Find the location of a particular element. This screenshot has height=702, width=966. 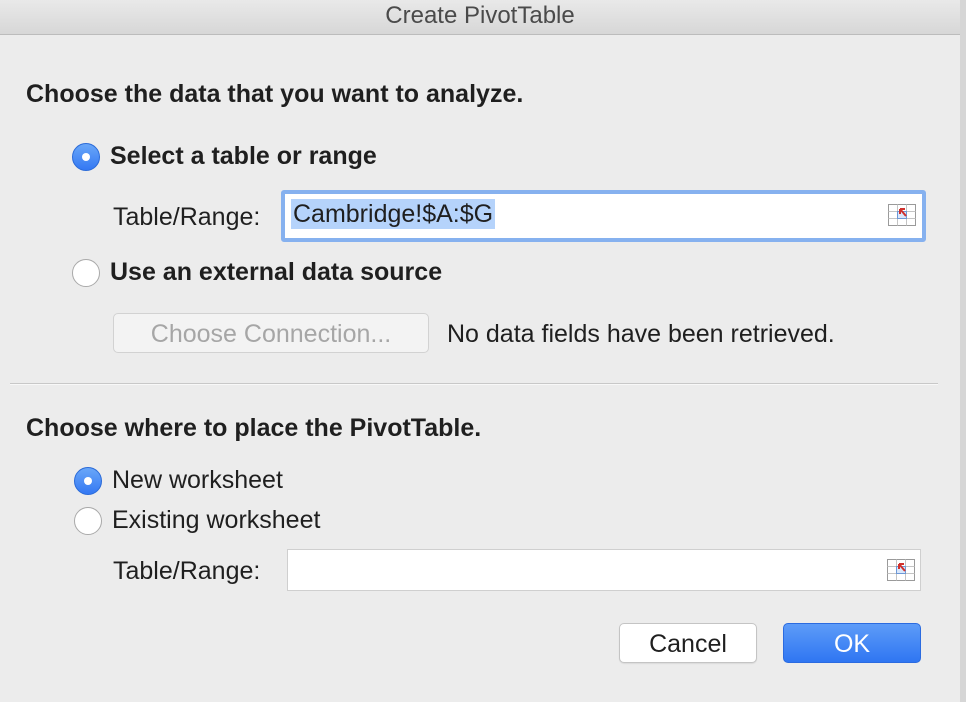

ok-button: OK is located at coordinates (852, 643).